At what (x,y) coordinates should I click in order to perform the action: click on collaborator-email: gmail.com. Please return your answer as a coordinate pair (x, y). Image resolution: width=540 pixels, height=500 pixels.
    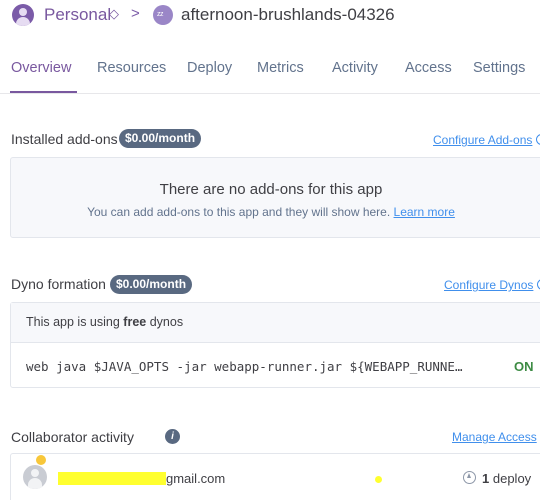
    Looking at the image, I should click on (196, 478).